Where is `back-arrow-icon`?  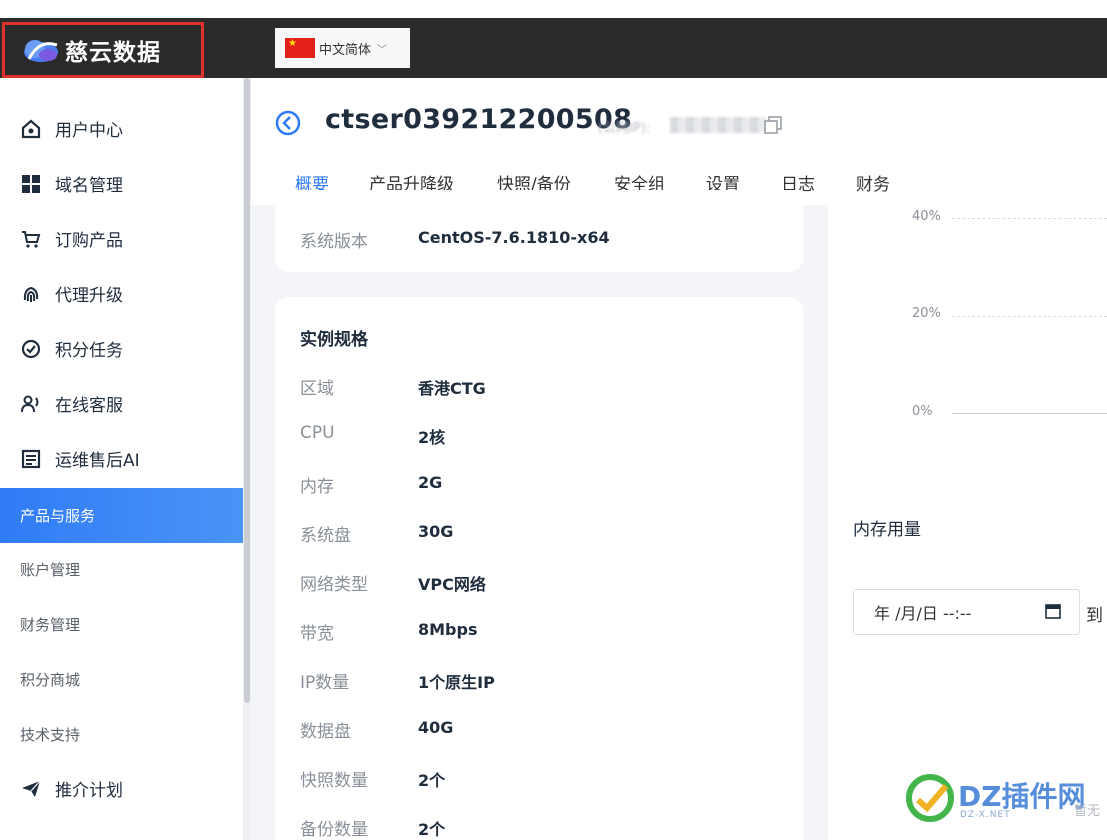 back-arrow-icon is located at coordinates (288, 123).